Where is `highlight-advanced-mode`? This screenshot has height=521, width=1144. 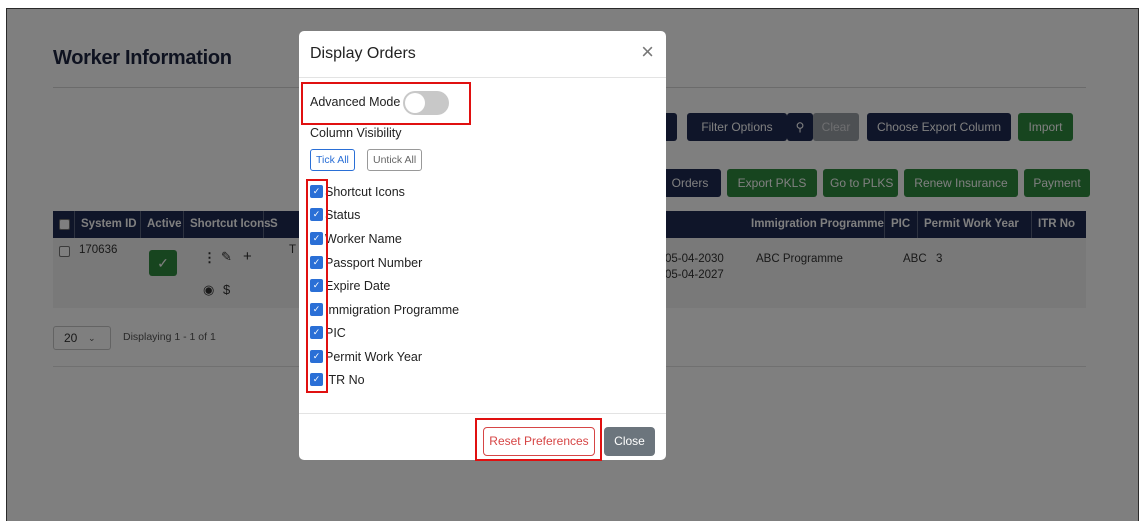
highlight-advanced-mode is located at coordinates (386, 103).